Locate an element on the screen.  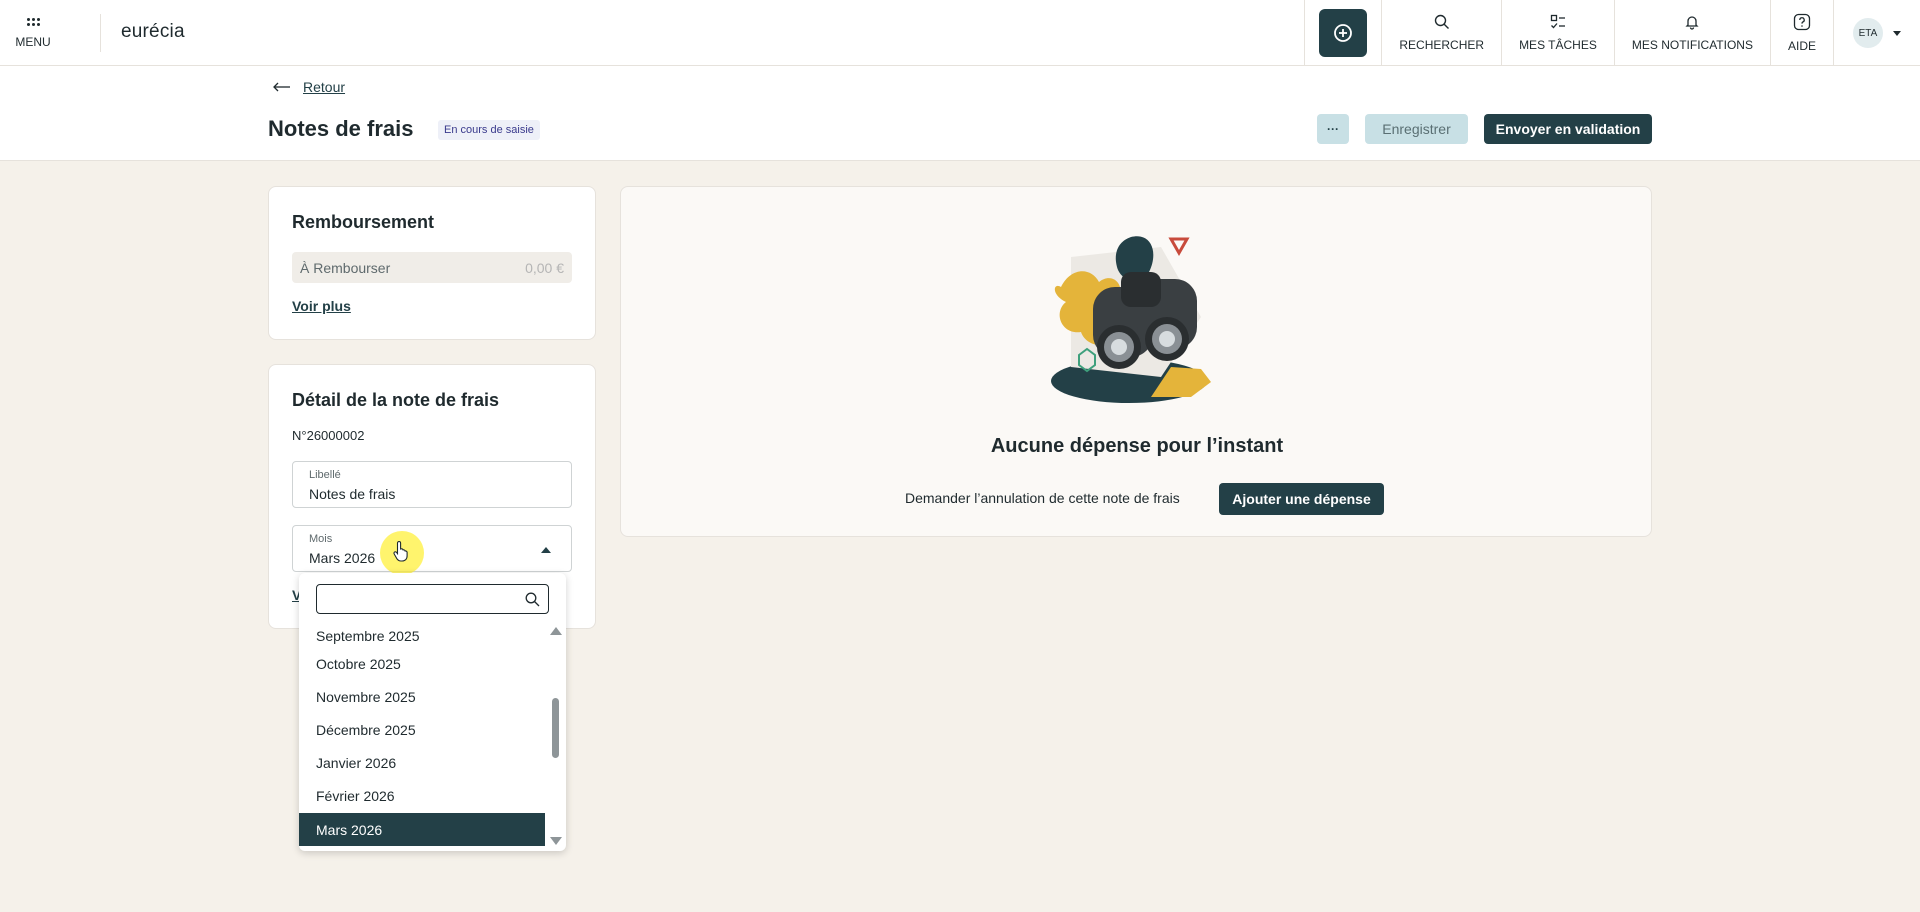
add-expense-button: Ajouter une dépense is located at coordinates (1301, 499).